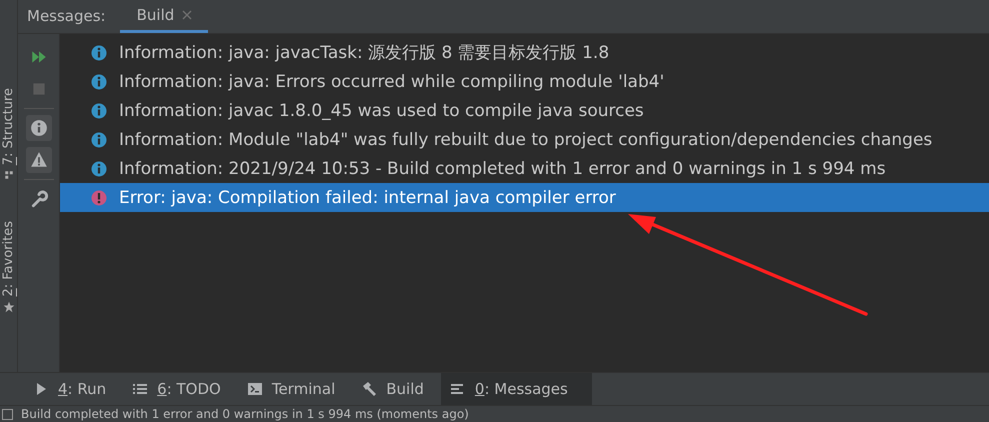 The height and width of the screenshot is (422, 989). I want to click on tool-window-tab: 0: Messages, so click(516, 389).